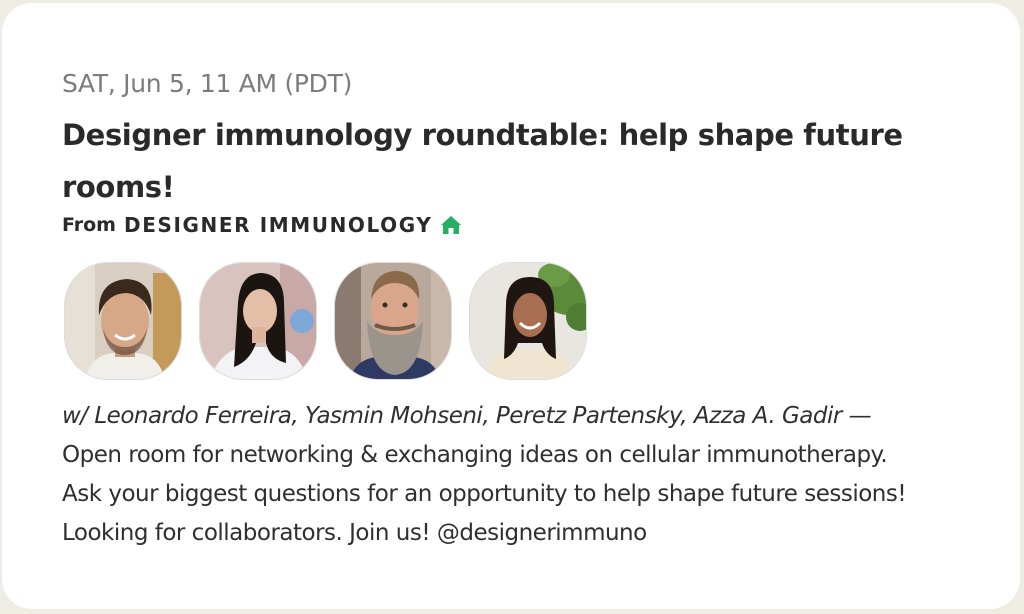  What do you see at coordinates (451, 225) in the screenshot?
I see `house-icon` at bounding box center [451, 225].